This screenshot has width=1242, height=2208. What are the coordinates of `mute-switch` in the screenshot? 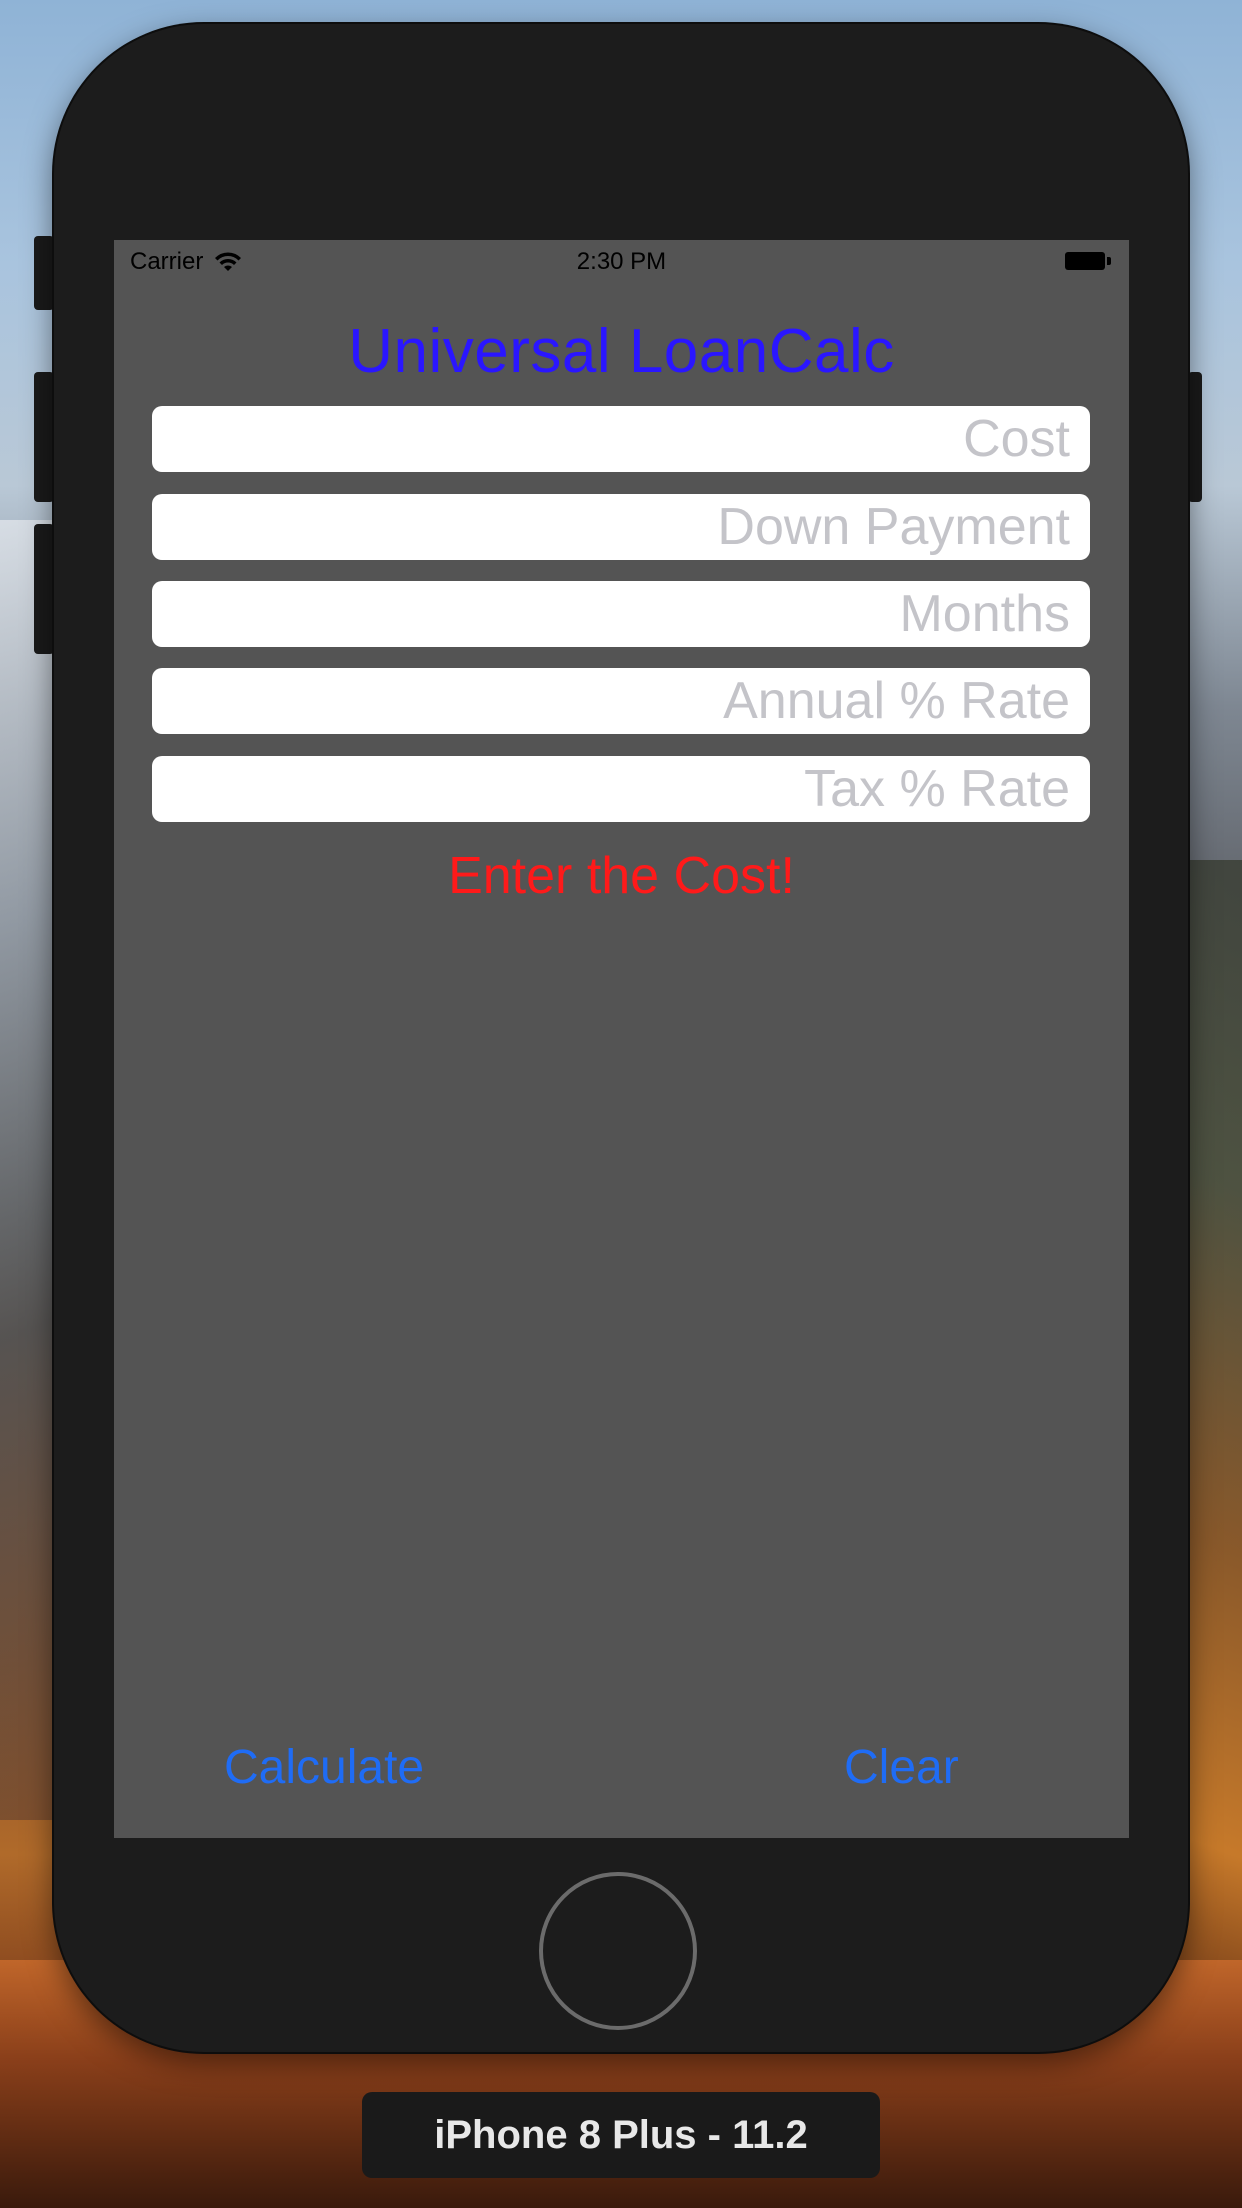 It's located at (44, 273).